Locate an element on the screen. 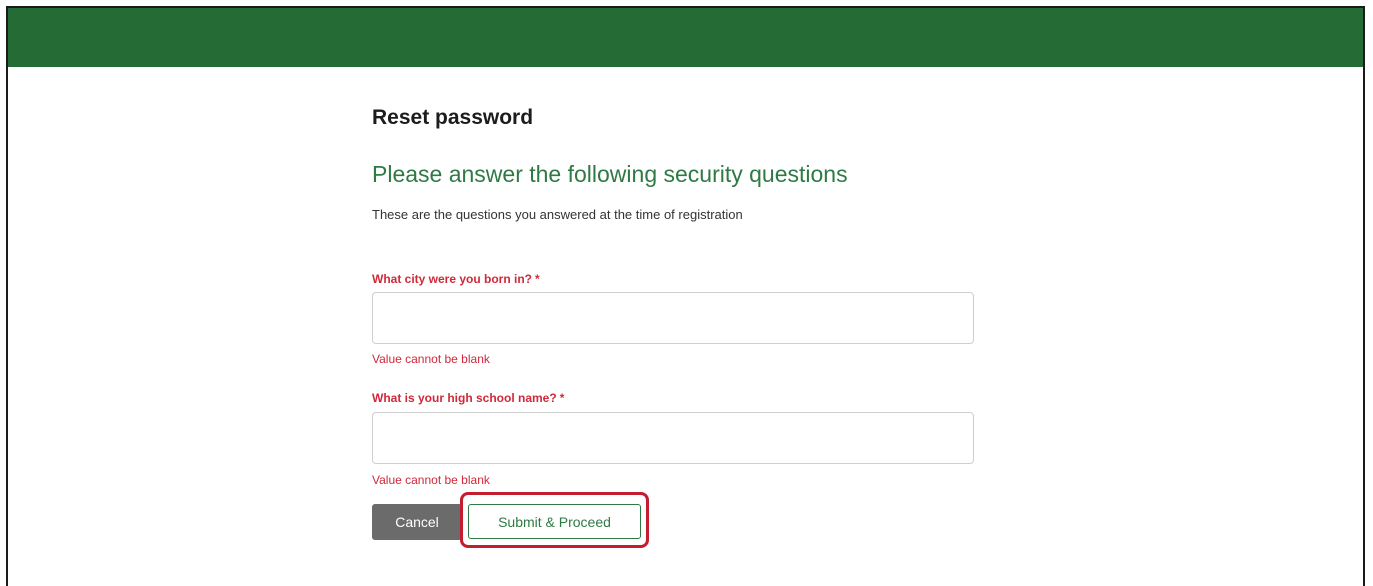  header-bar is located at coordinates (685, 37).